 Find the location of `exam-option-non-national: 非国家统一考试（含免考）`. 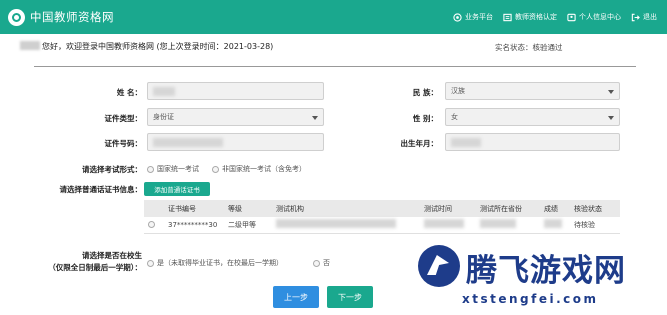

exam-option-non-national: 非国家统一考试（含免考） is located at coordinates (259, 169).